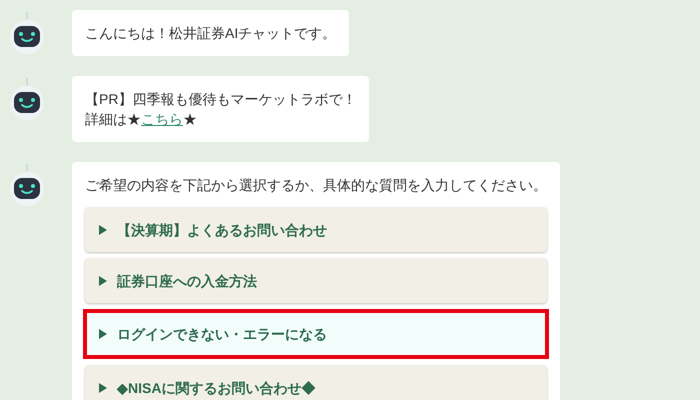  What do you see at coordinates (316, 334) in the screenshot?
I see `option-button: ログインできない・エラーになる` at bounding box center [316, 334].